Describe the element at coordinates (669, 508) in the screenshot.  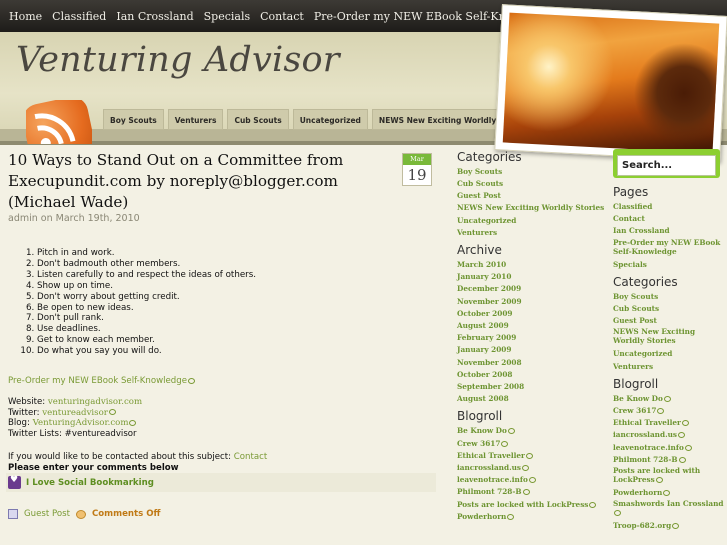
I see `blogroll-link: Smashwords Ian Crossland` at that location.